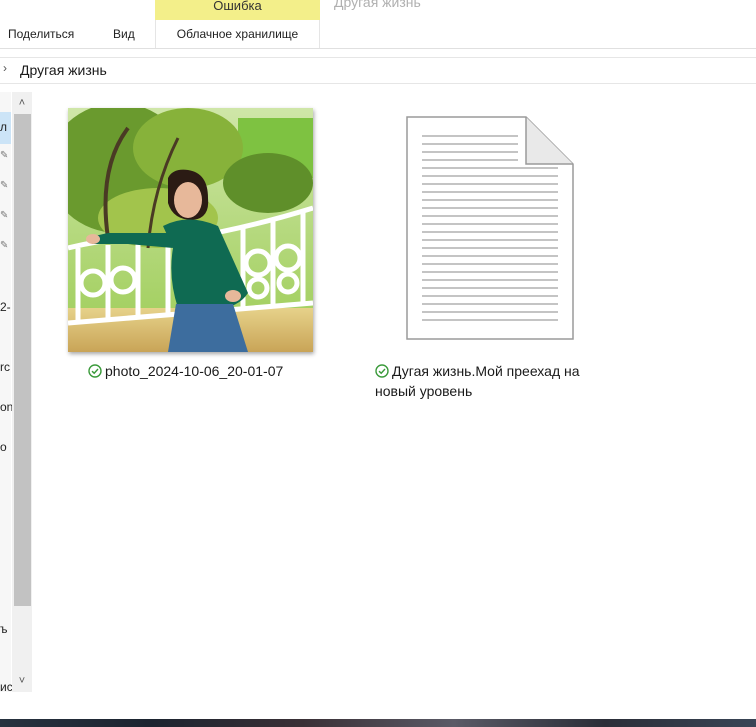 Image resolution: width=756 pixels, height=727 pixels. I want to click on nav-item-quick-access: л, so click(3, 127).